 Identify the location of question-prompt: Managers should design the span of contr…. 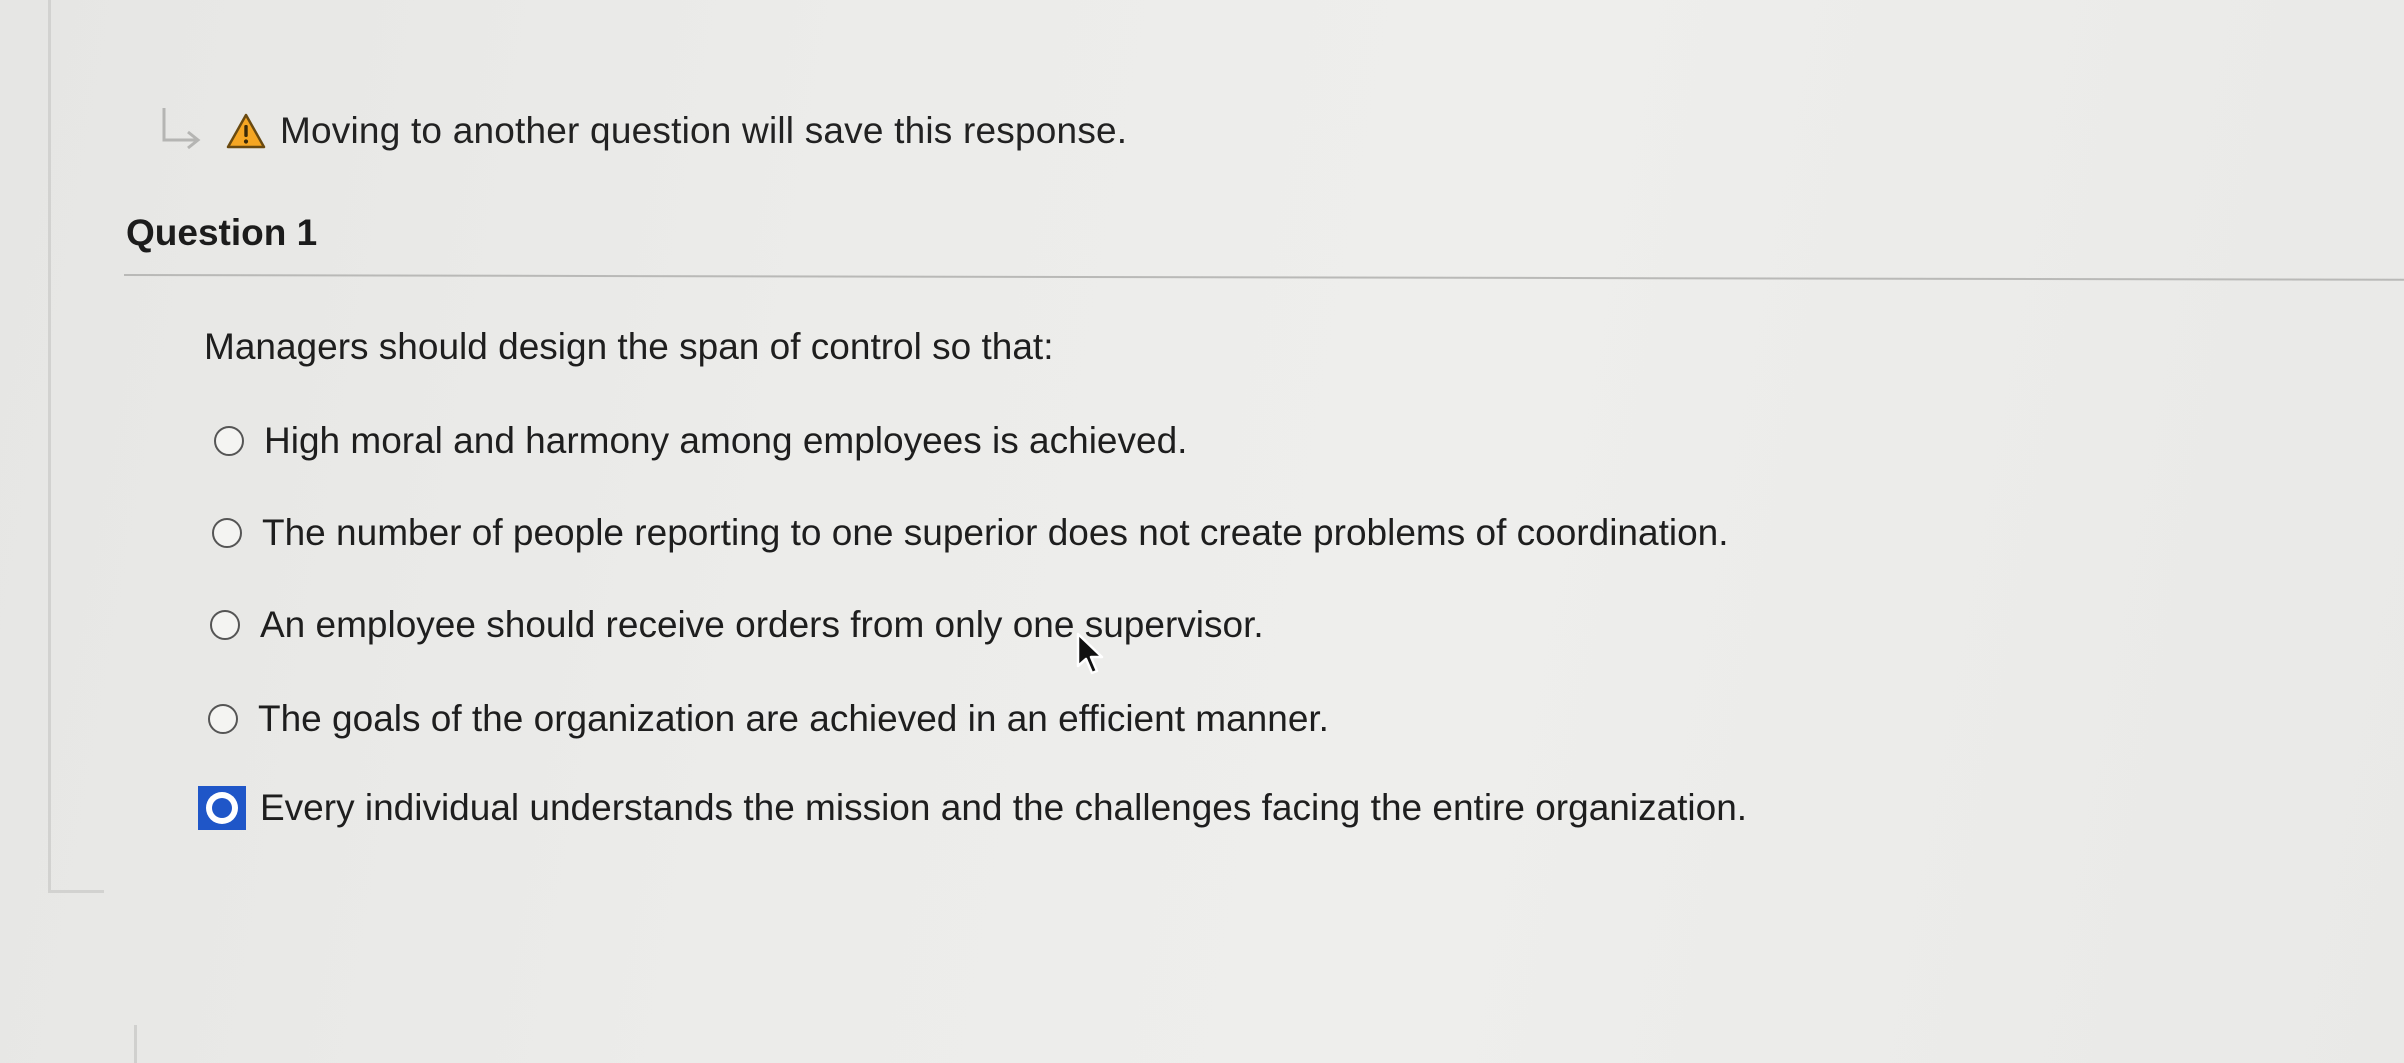
(629, 346).